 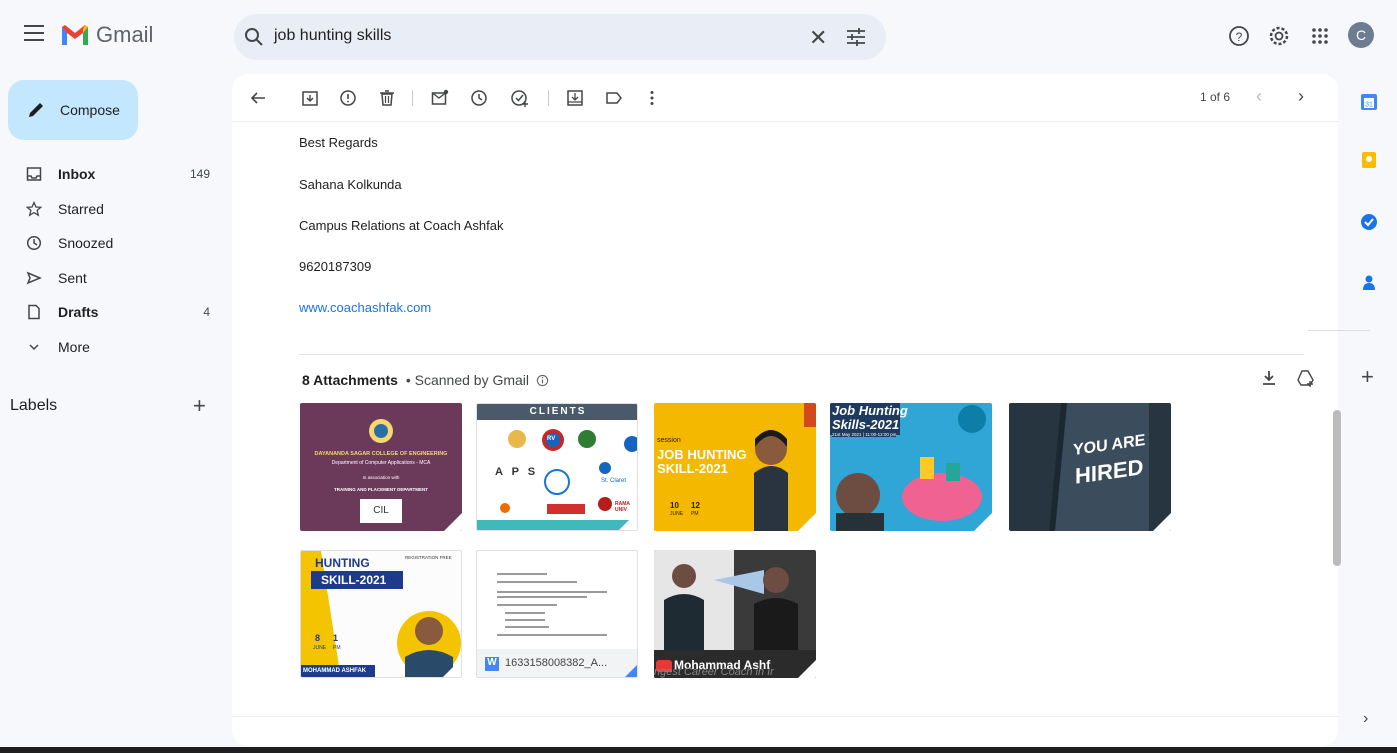 What do you see at coordinates (106, 35) in the screenshot?
I see `gmail-logo: Gmail` at bounding box center [106, 35].